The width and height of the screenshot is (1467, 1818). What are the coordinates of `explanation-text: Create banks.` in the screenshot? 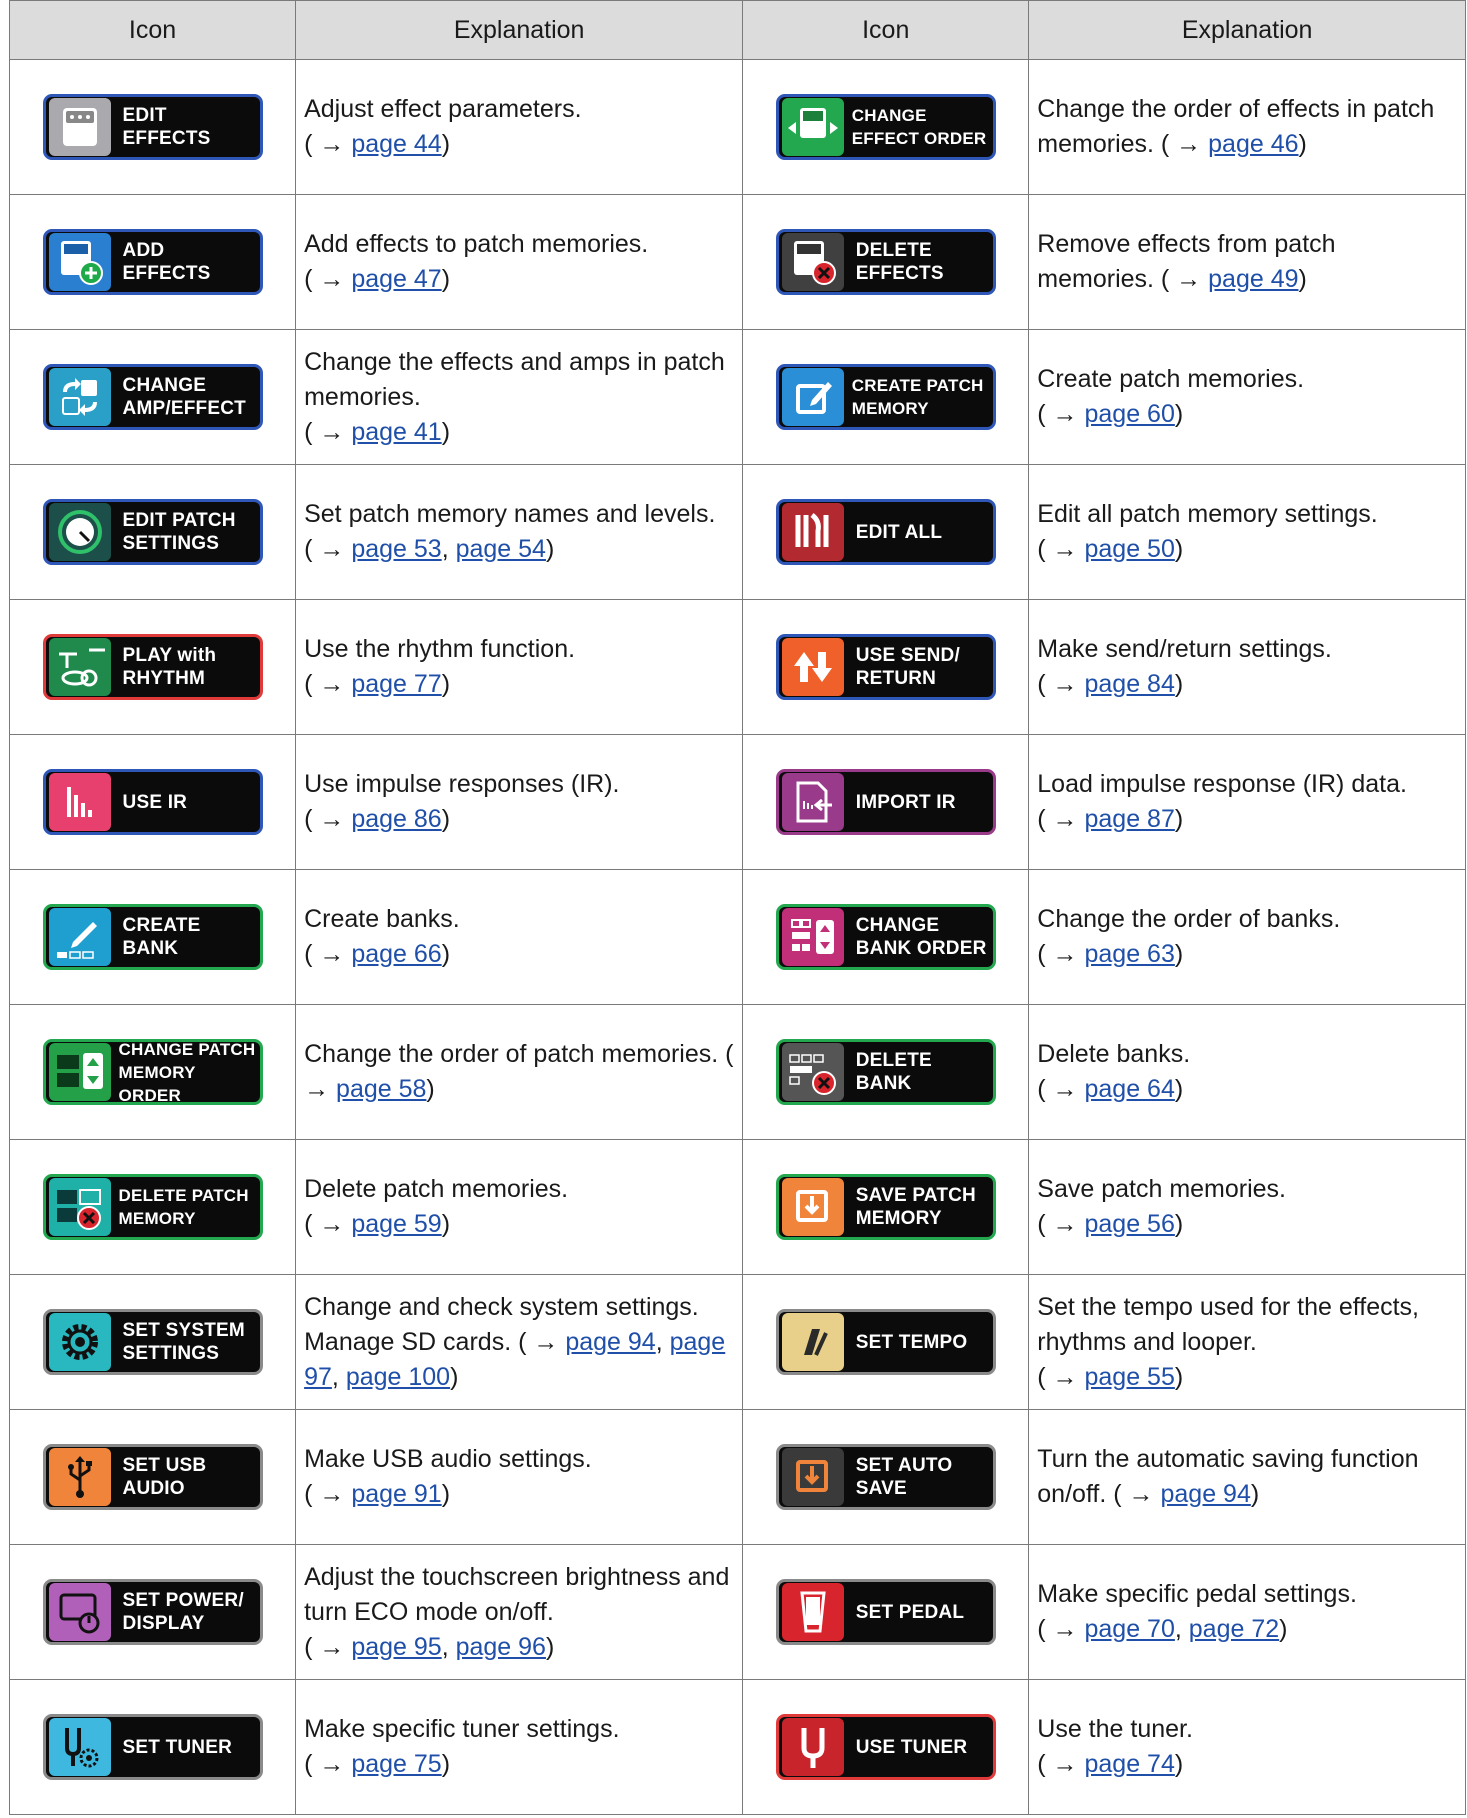 It's located at (382, 919).